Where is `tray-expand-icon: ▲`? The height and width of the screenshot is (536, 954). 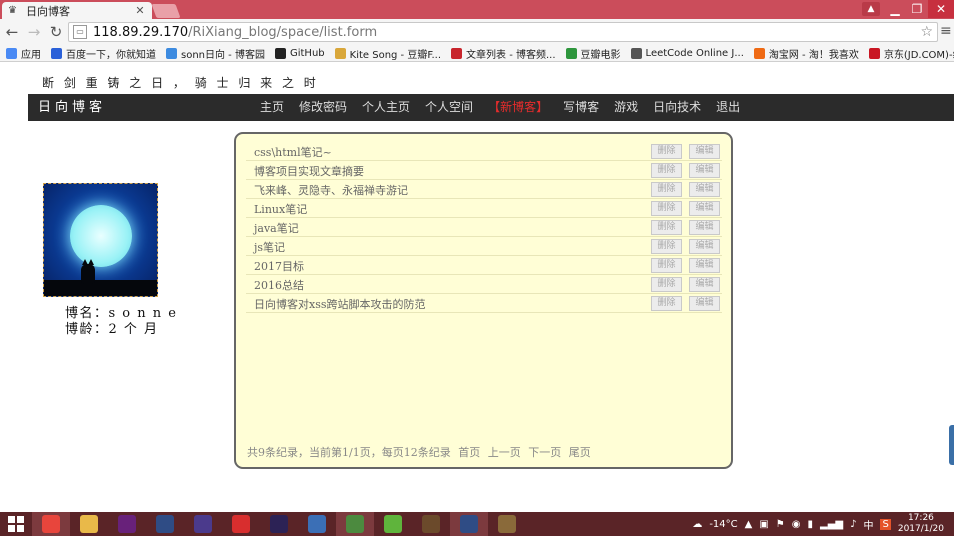
tray-expand-icon: ▲ is located at coordinates (749, 524).